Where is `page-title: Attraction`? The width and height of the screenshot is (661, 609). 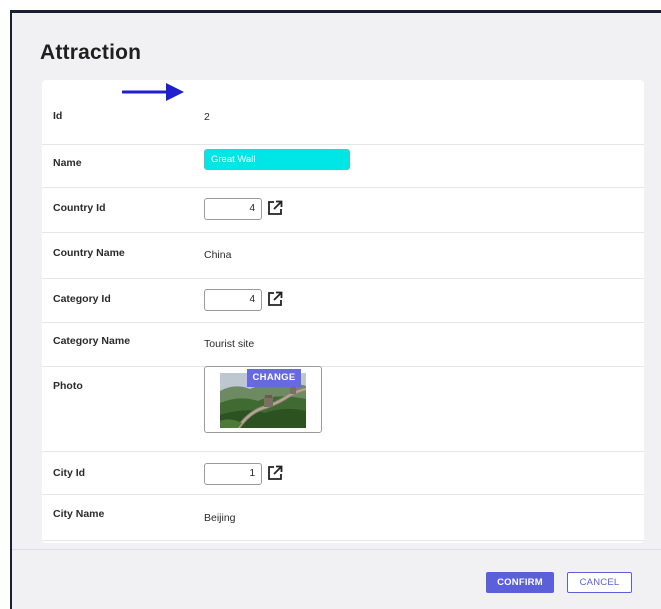
page-title: Attraction is located at coordinates (91, 52).